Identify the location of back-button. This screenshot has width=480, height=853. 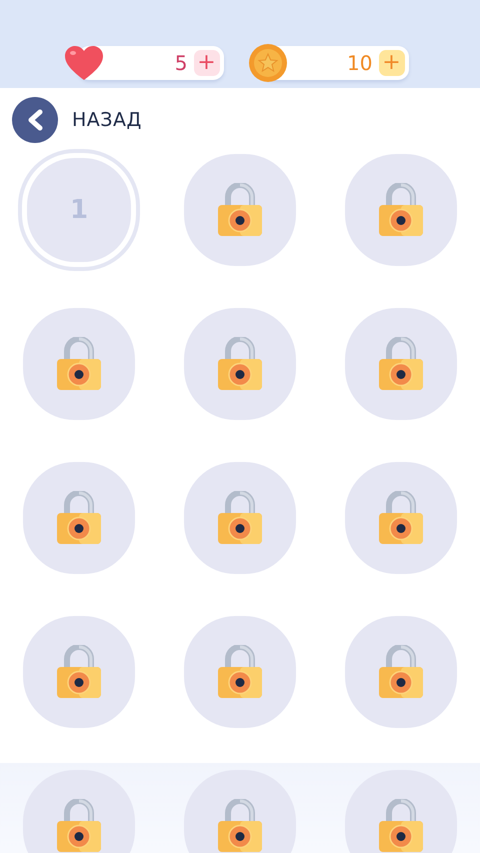
(35, 120).